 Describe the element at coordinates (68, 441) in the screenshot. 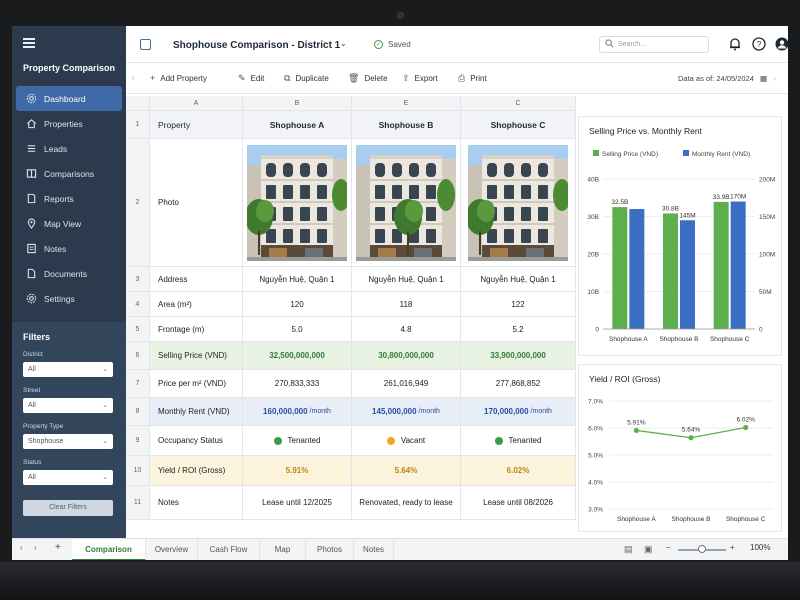

I see `property-type-select: Shophouse ⌄` at that location.